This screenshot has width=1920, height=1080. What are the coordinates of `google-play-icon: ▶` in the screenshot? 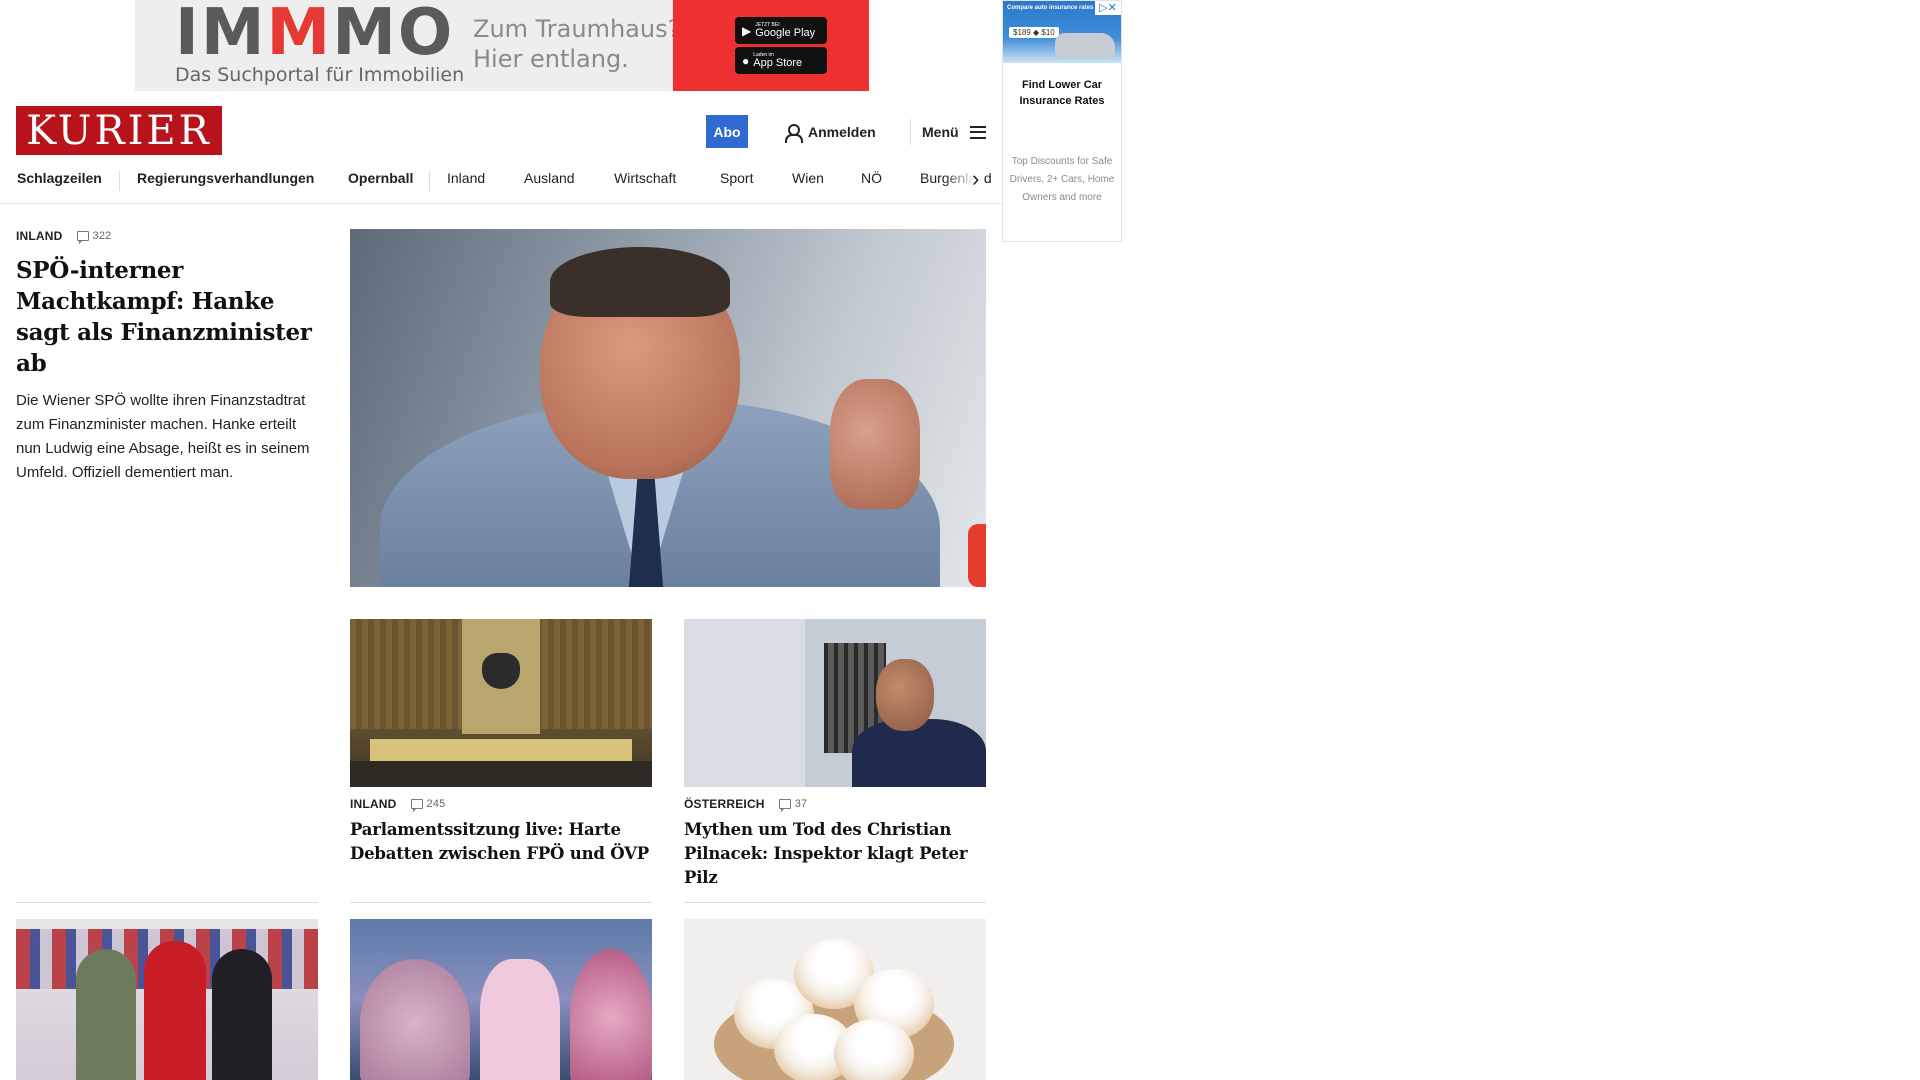 It's located at (747, 30).